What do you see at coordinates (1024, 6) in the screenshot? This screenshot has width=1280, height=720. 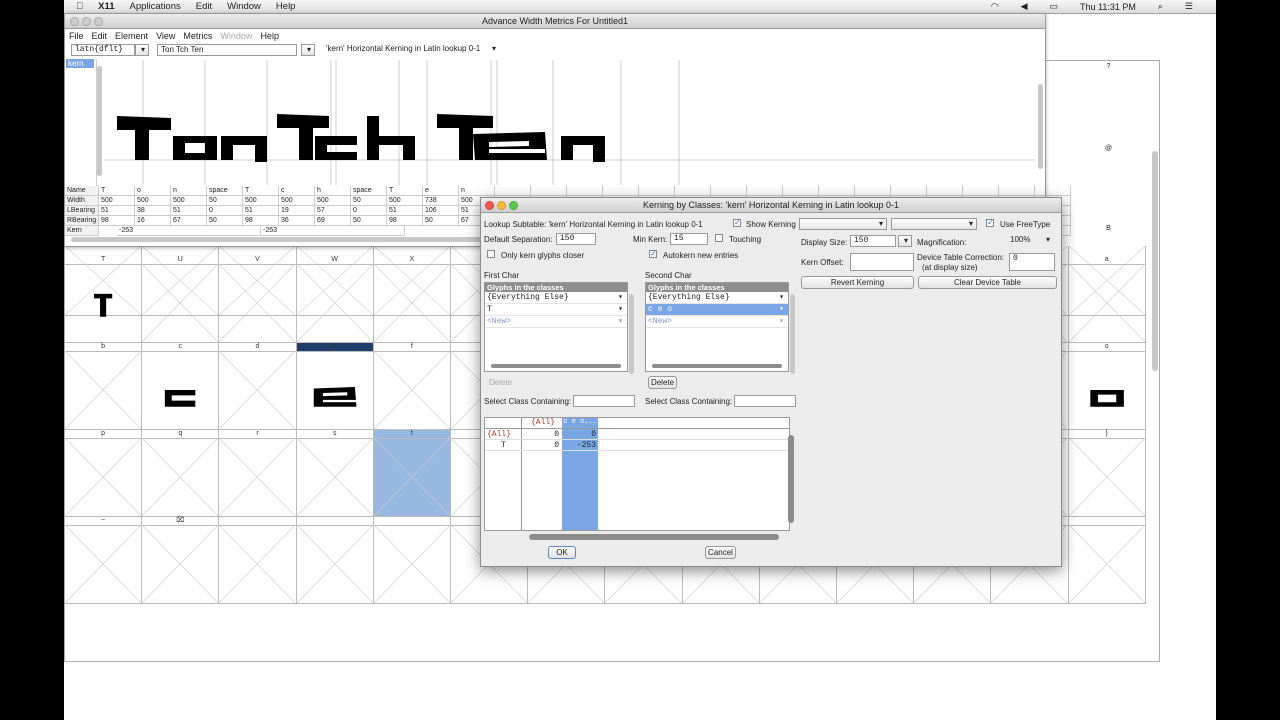 I see `volume-icon: ◀` at bounding box center [1024, 6].